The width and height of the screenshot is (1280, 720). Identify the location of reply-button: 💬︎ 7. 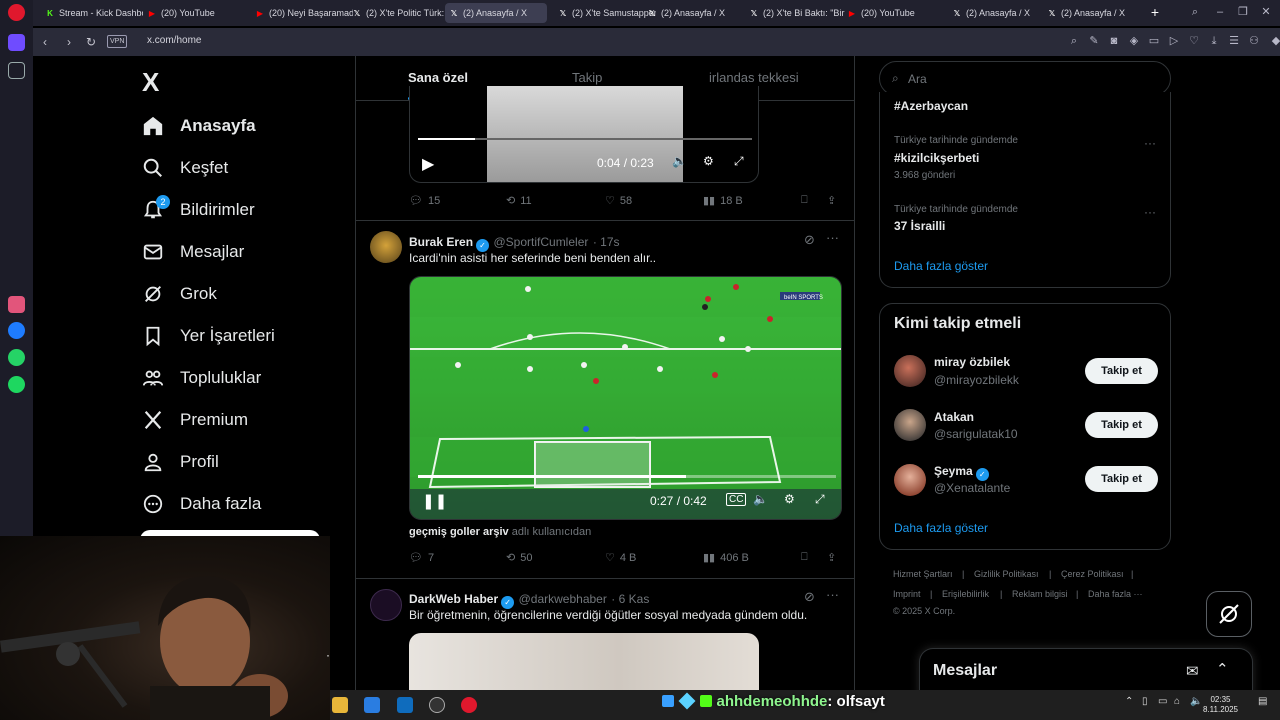
(421, 558).